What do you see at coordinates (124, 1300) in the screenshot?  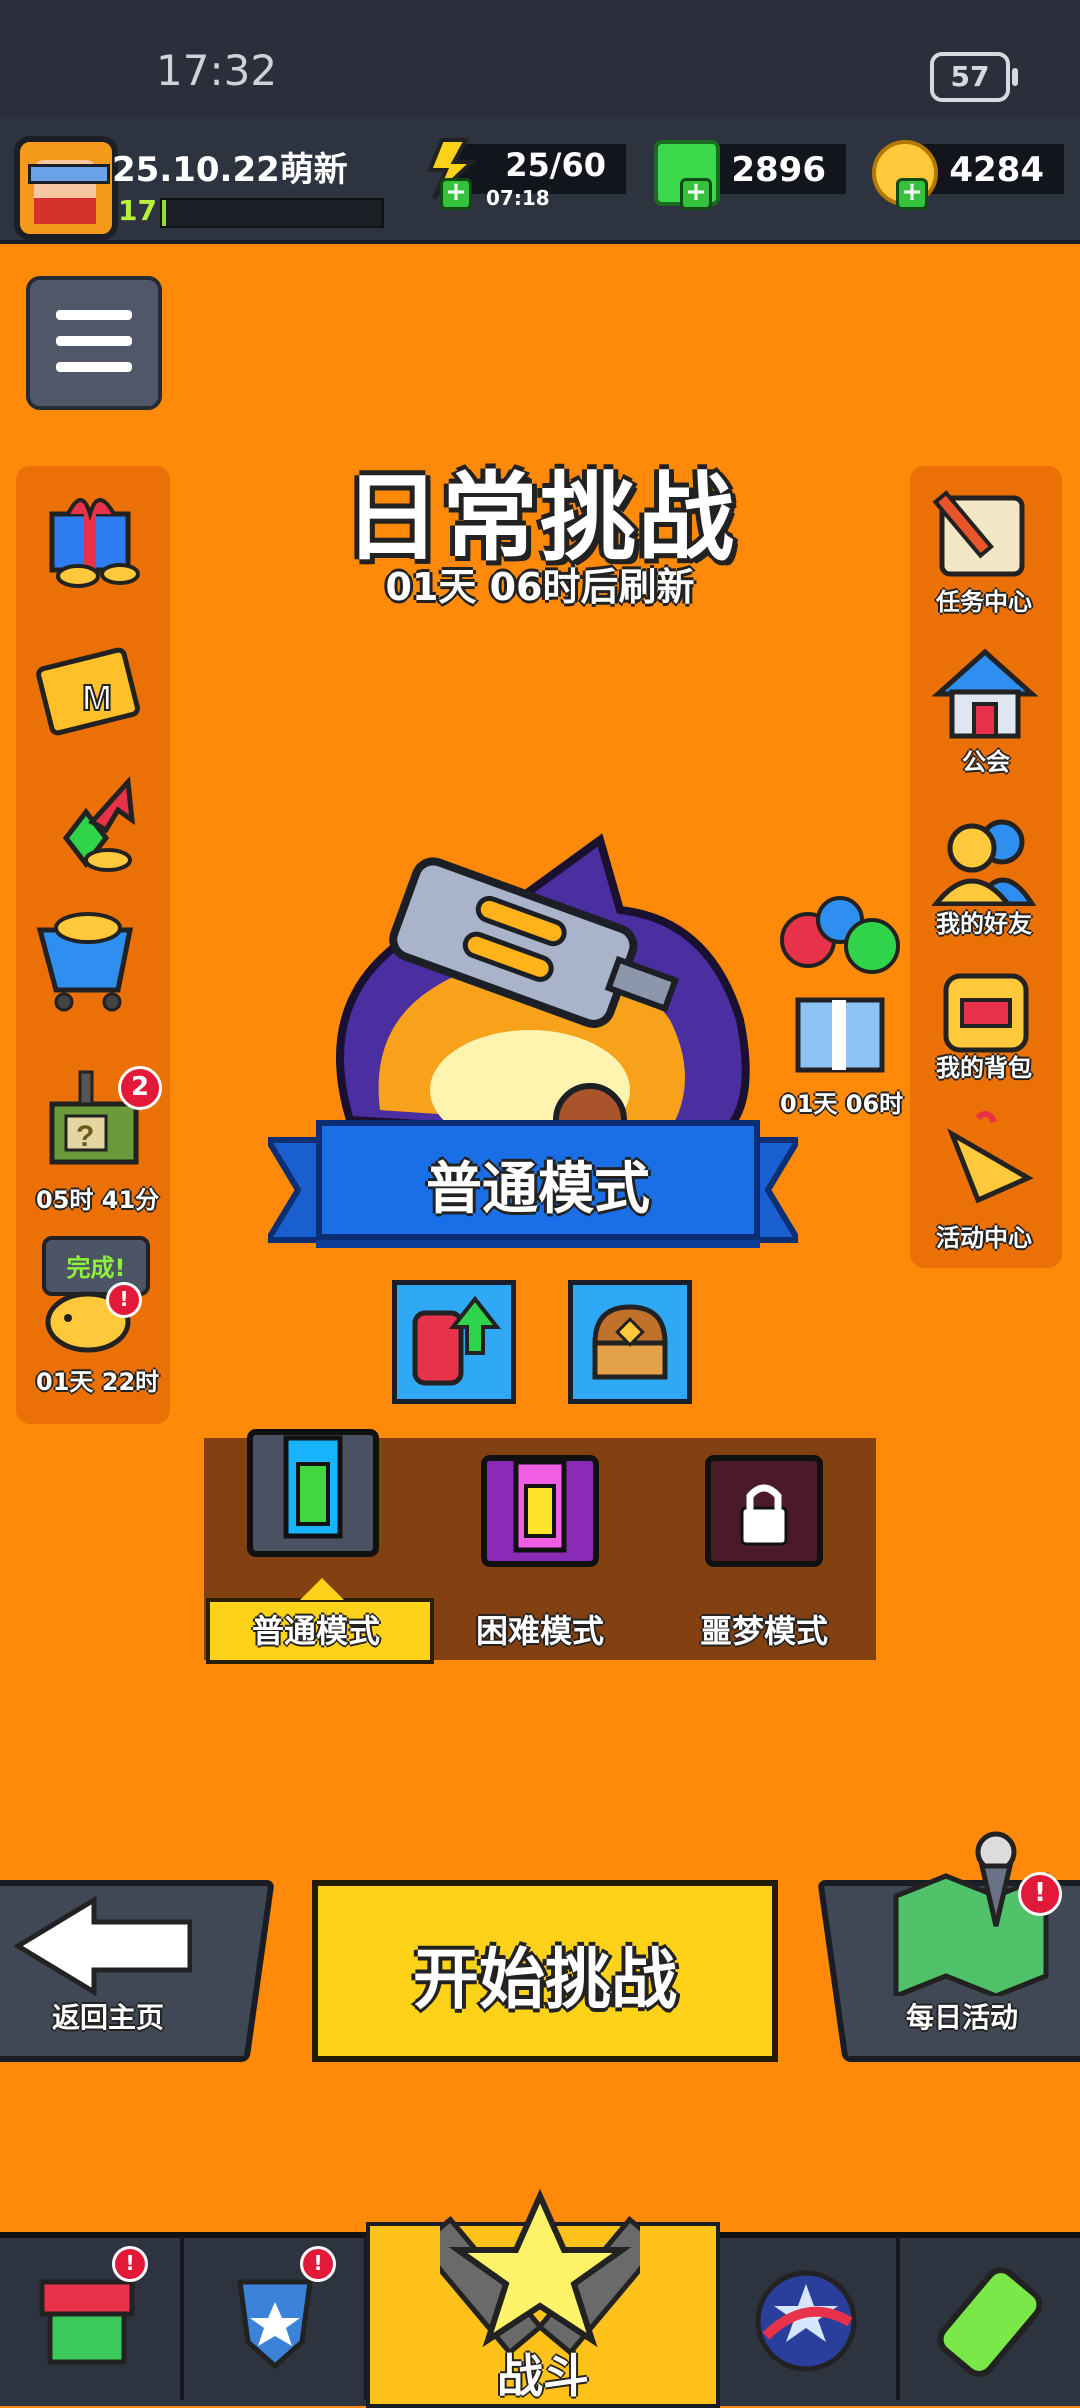 I see `piggy-alert-badge: !` at bounding box center [124, 1300].